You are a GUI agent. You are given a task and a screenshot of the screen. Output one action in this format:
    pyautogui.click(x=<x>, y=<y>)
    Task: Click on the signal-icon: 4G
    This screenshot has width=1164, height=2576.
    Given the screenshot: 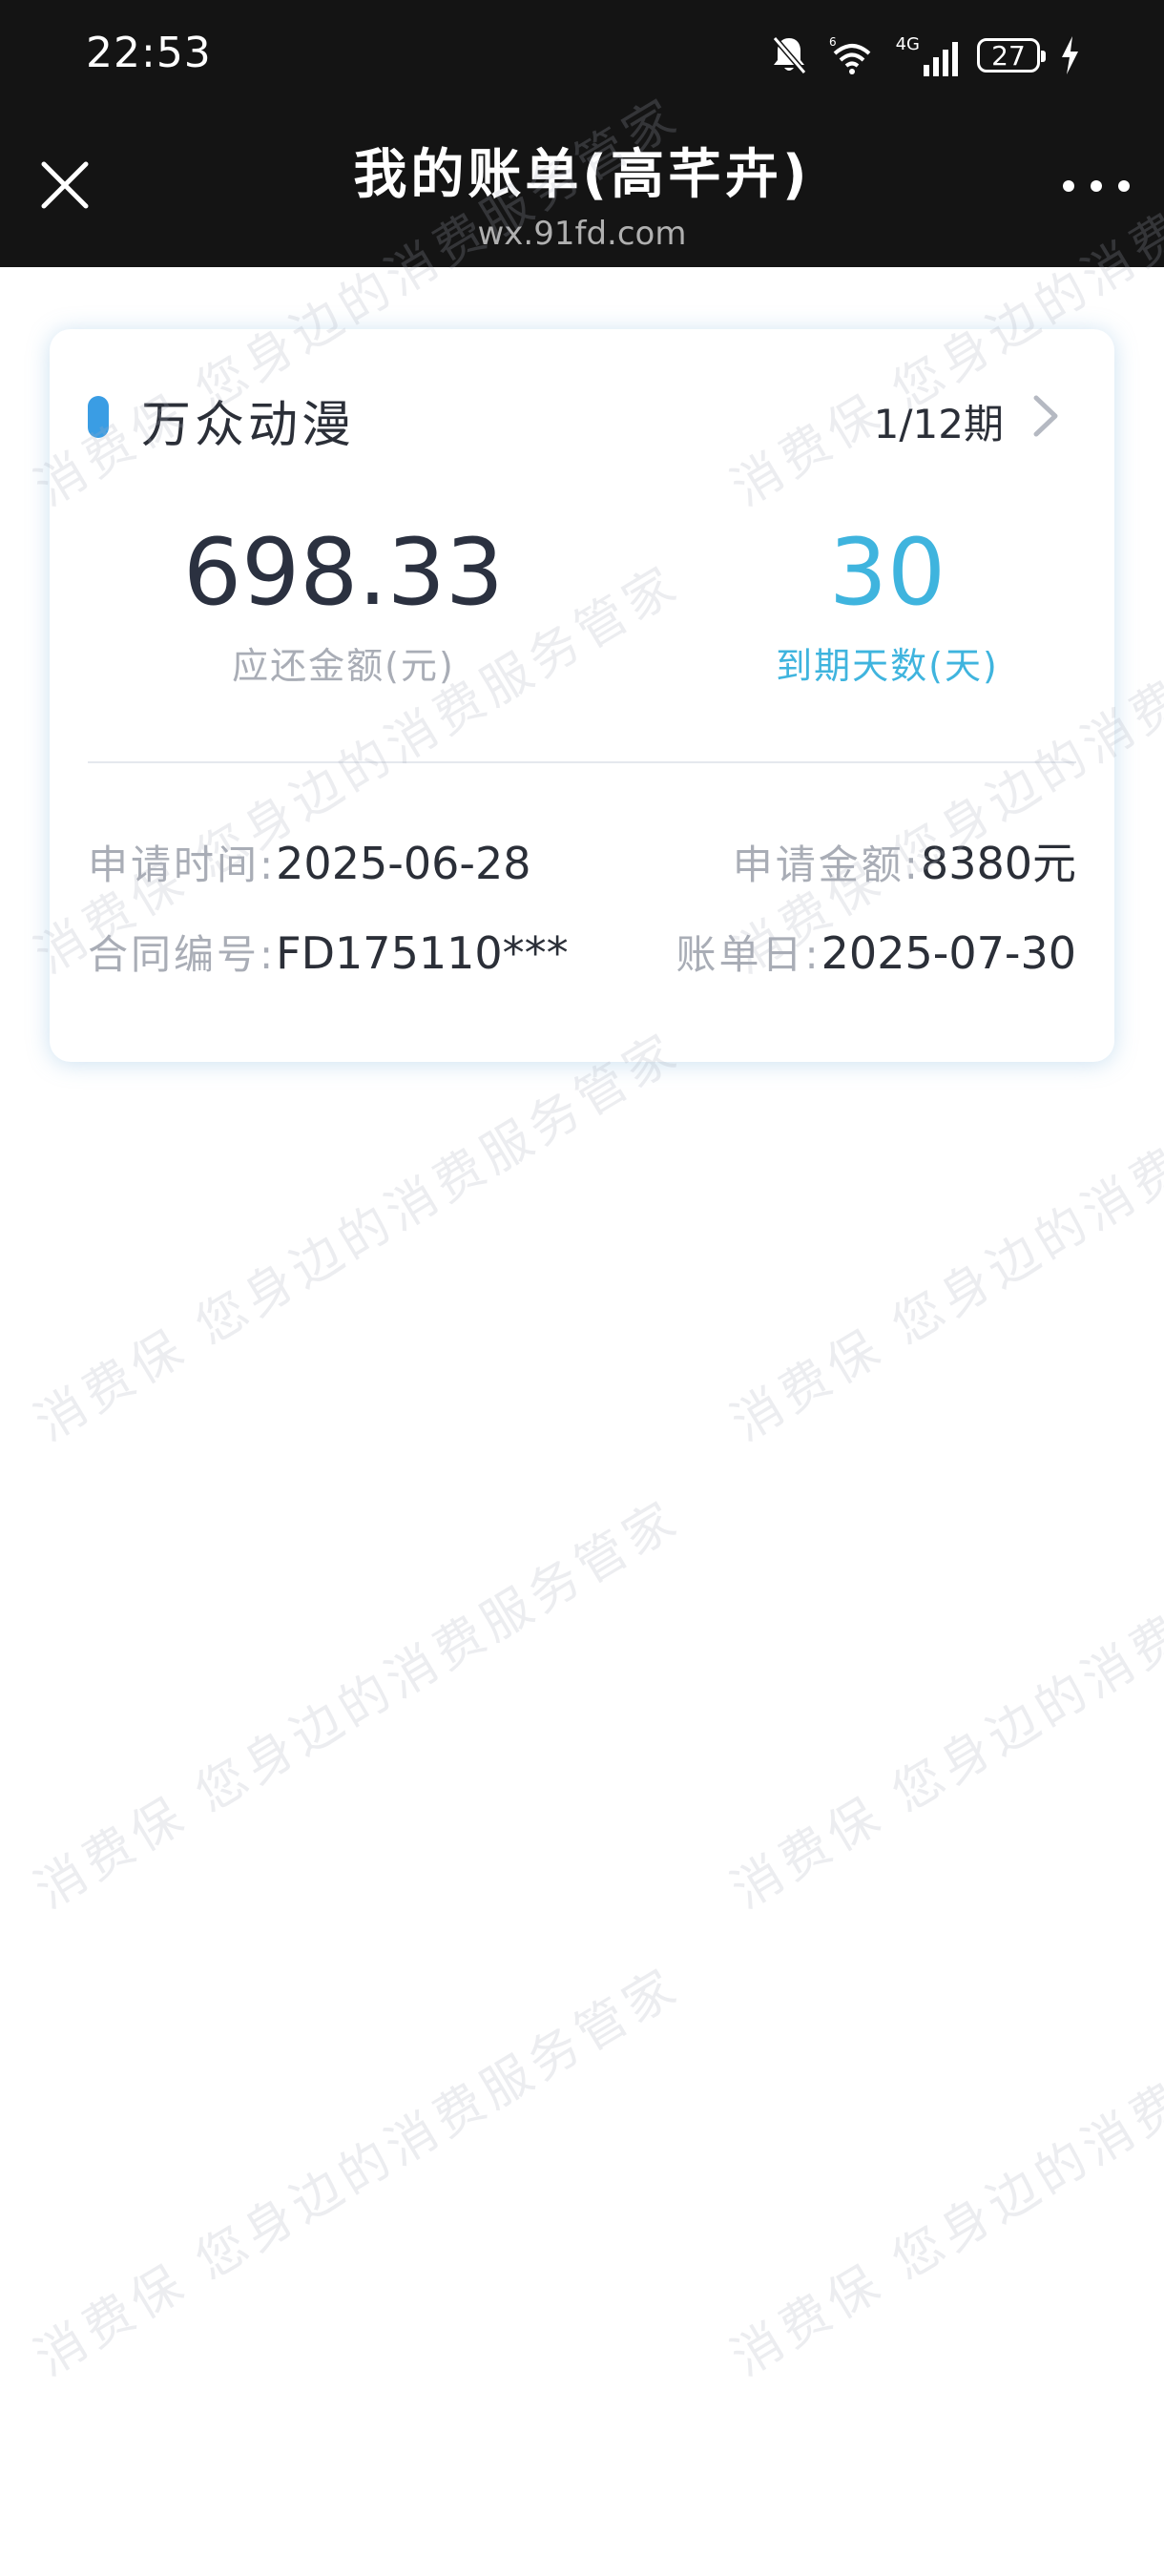 What is the action you would take?
    pyautogui.click(x=927, y=55)
    